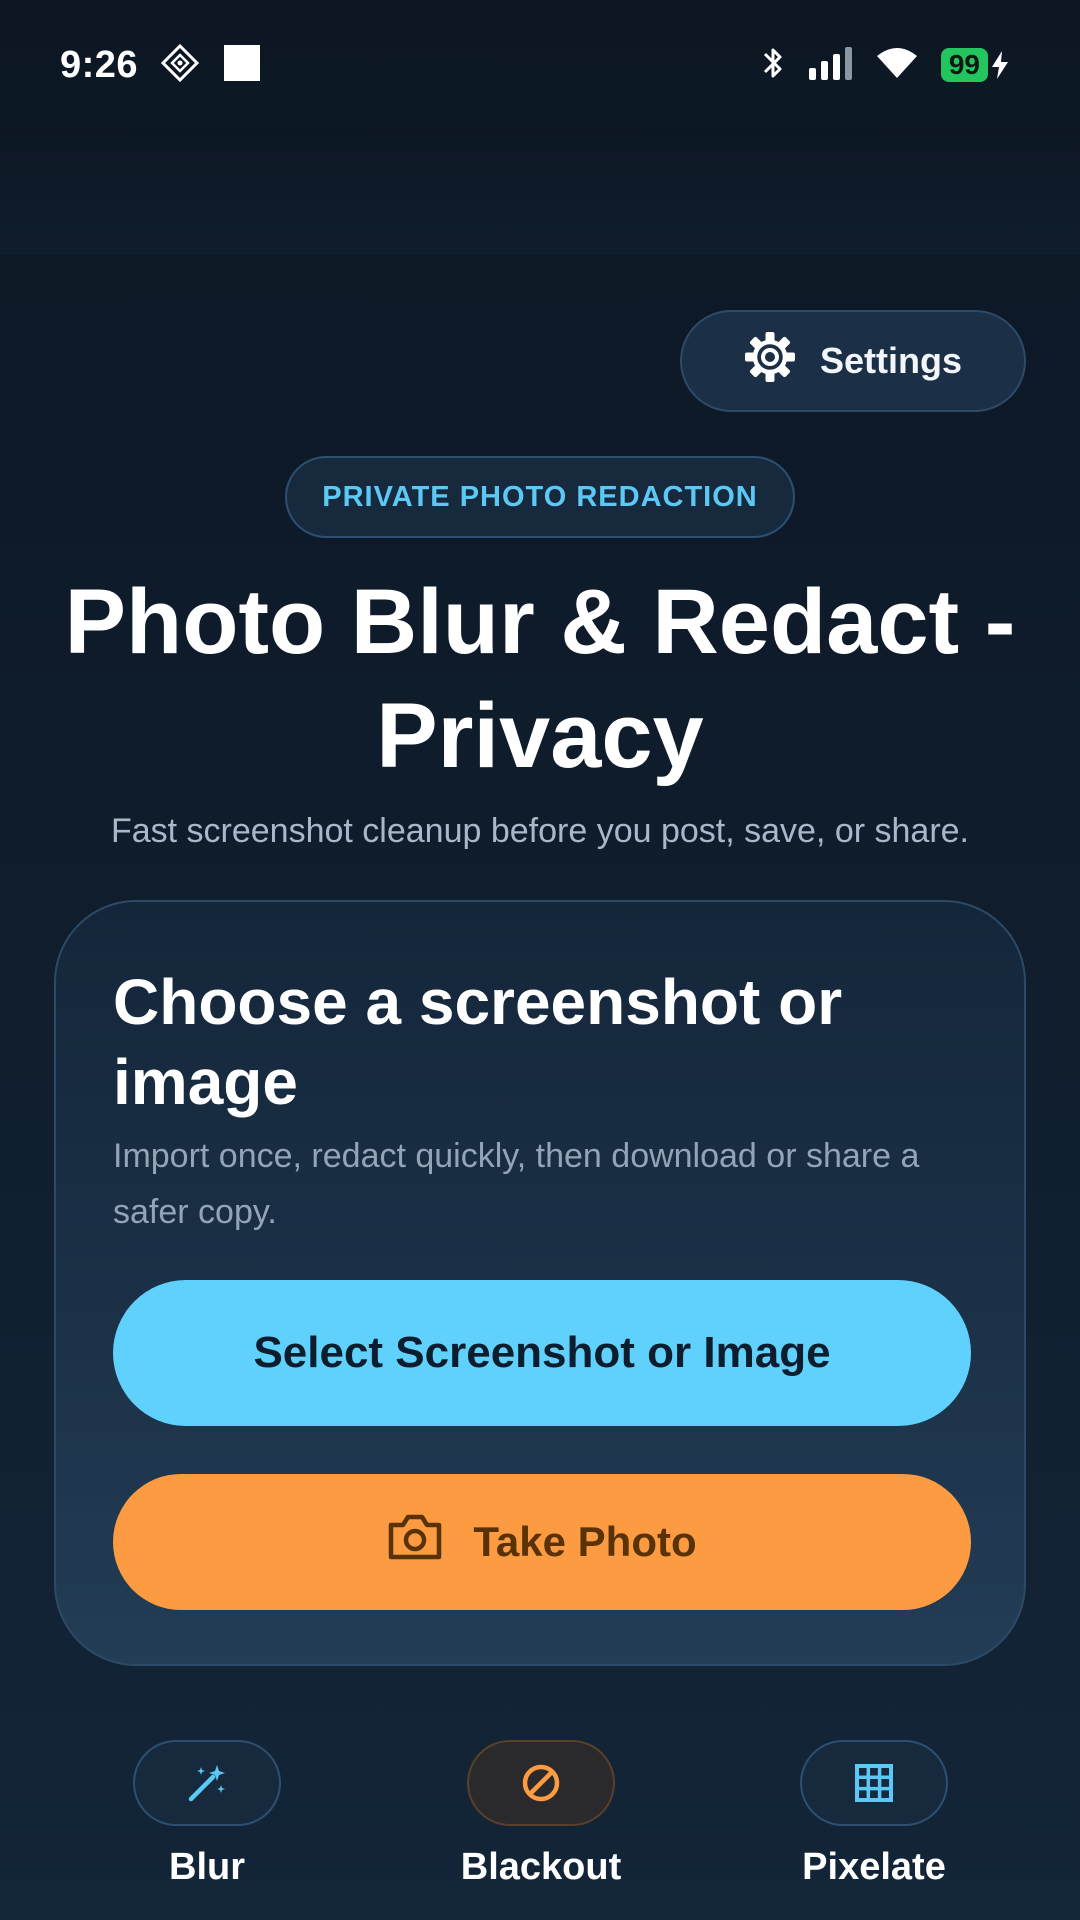 The image size is (1080, 1920). Describe the element at coordinates (478, 1042) in the screenshot. I see `card-title: Choose a screenshot or image` at that location.